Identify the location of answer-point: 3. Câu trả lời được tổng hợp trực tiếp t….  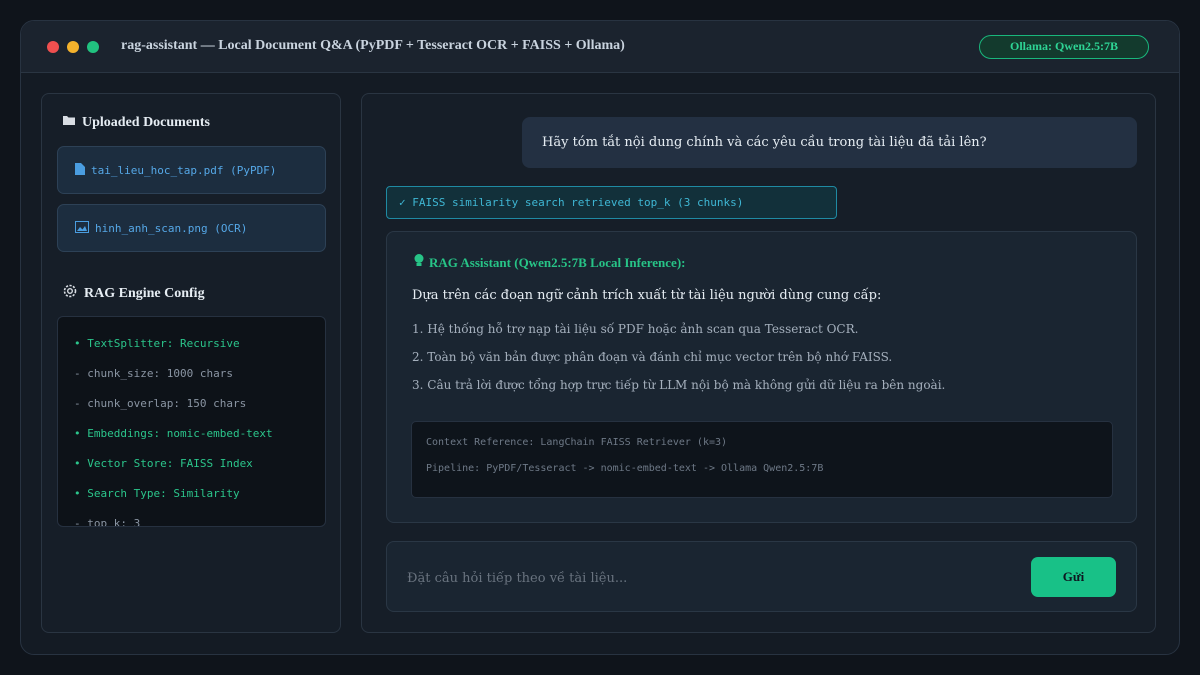
(679, 385).